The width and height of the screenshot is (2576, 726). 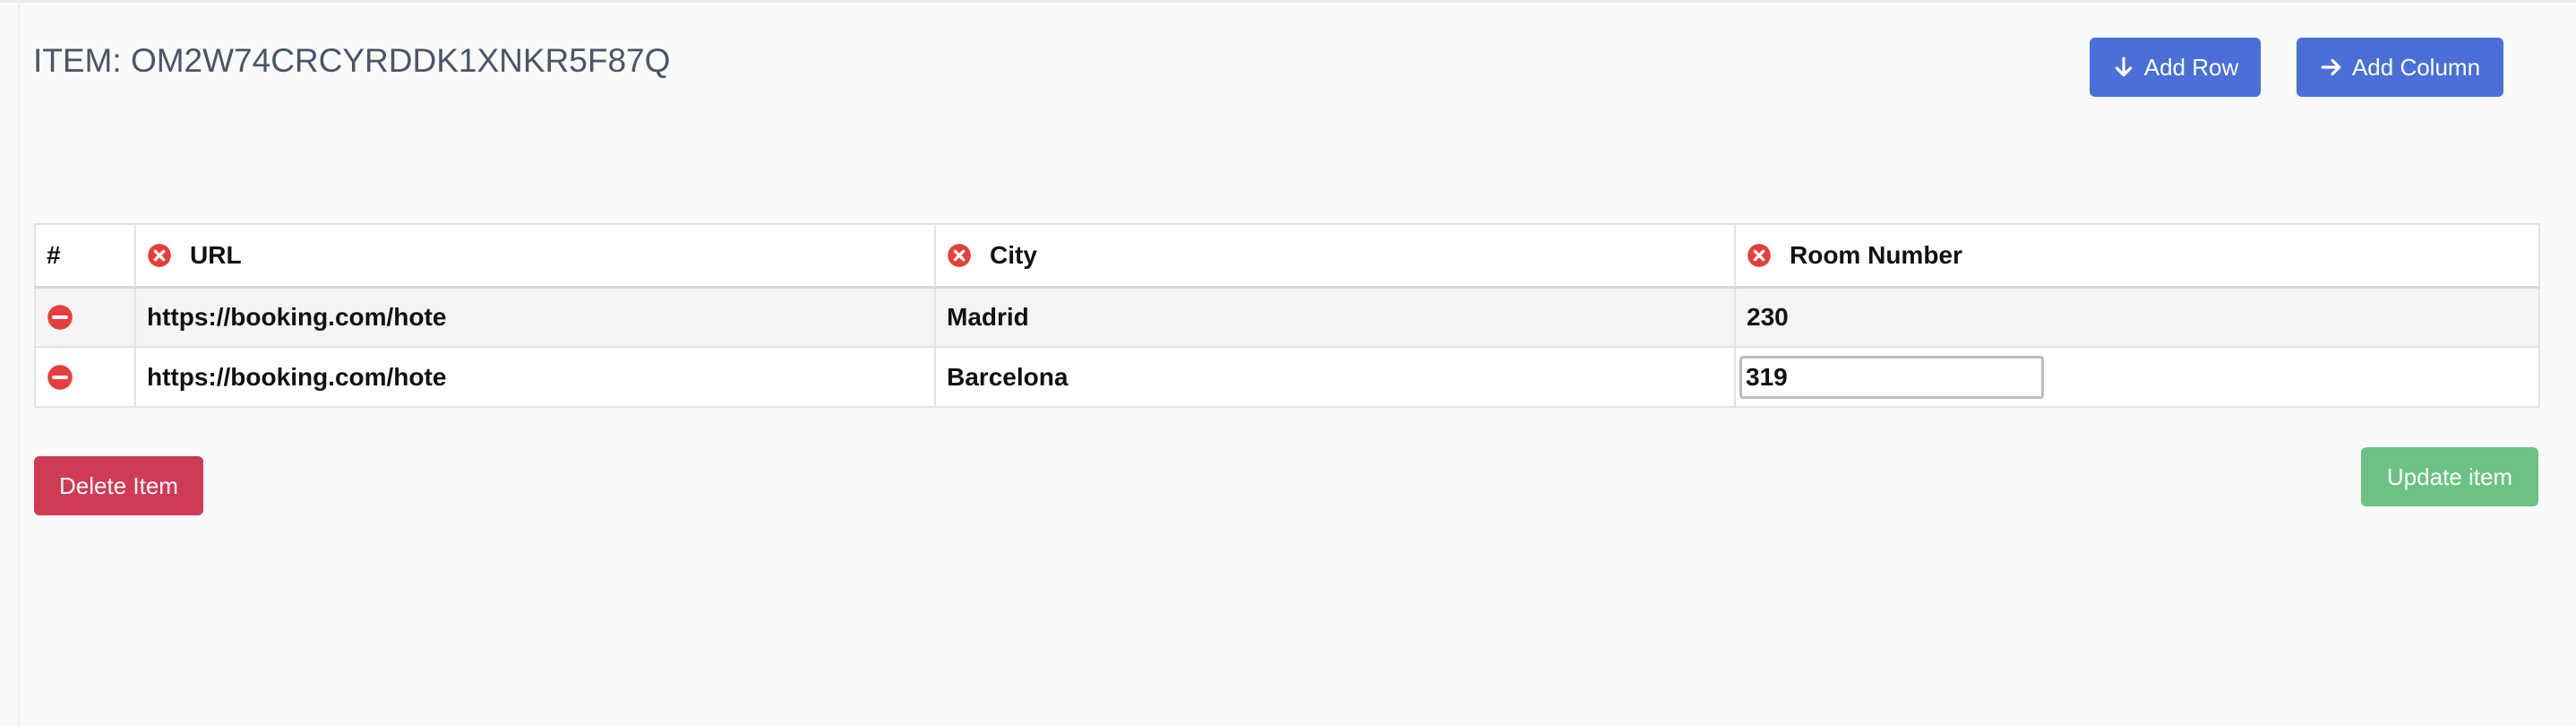 What do you see at coordinates (2137, 255) in the screenshot?
I see `column-header-room-number: Room Number` at bounding box center [2137, 255].